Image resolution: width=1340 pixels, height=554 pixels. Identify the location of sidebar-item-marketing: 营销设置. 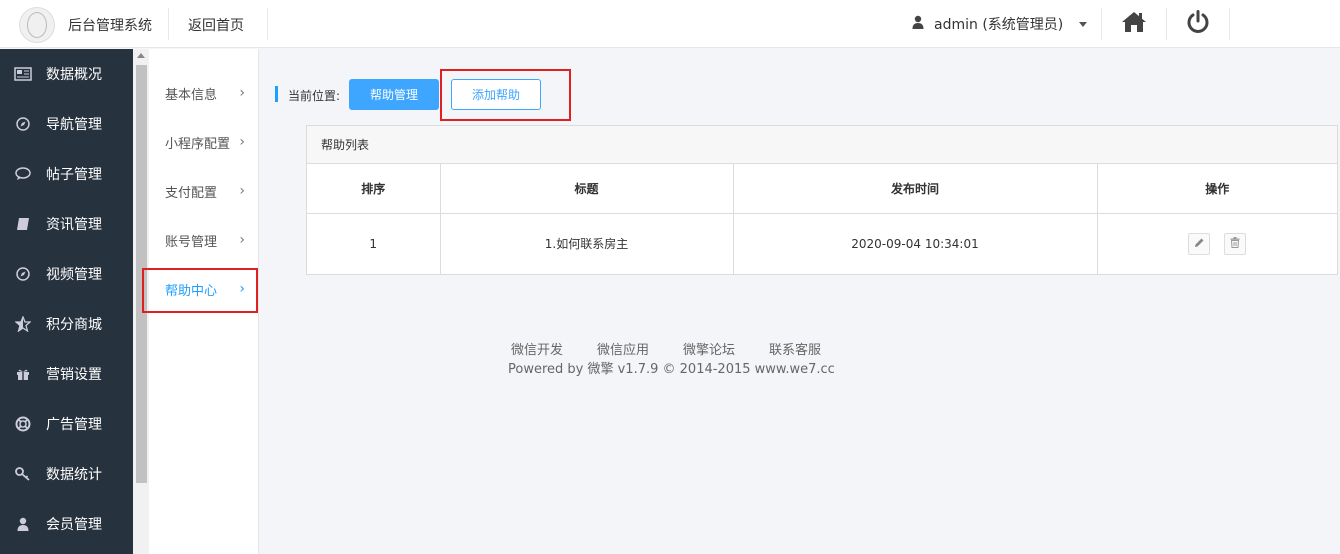
(66, 374).